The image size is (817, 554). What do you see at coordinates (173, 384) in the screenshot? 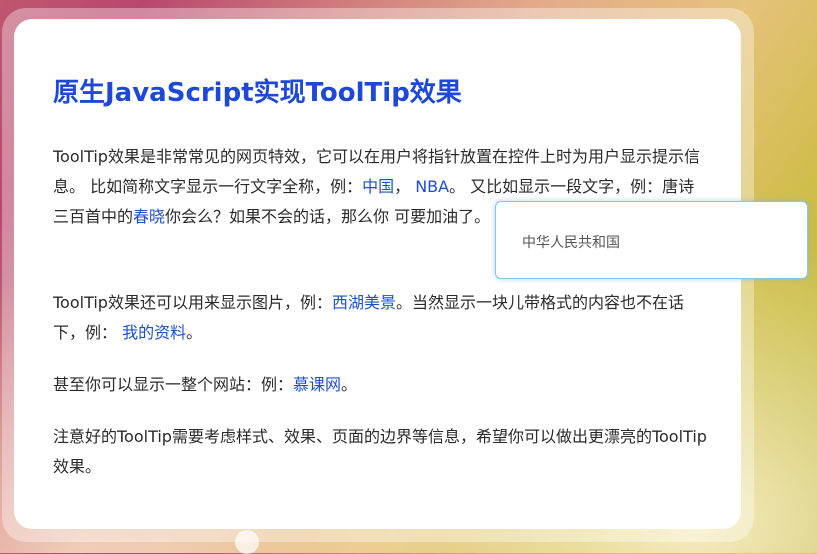
I see `paragraph-text: 甚至你可以显示一整个网站：例：` at bounding box center [173, 384].